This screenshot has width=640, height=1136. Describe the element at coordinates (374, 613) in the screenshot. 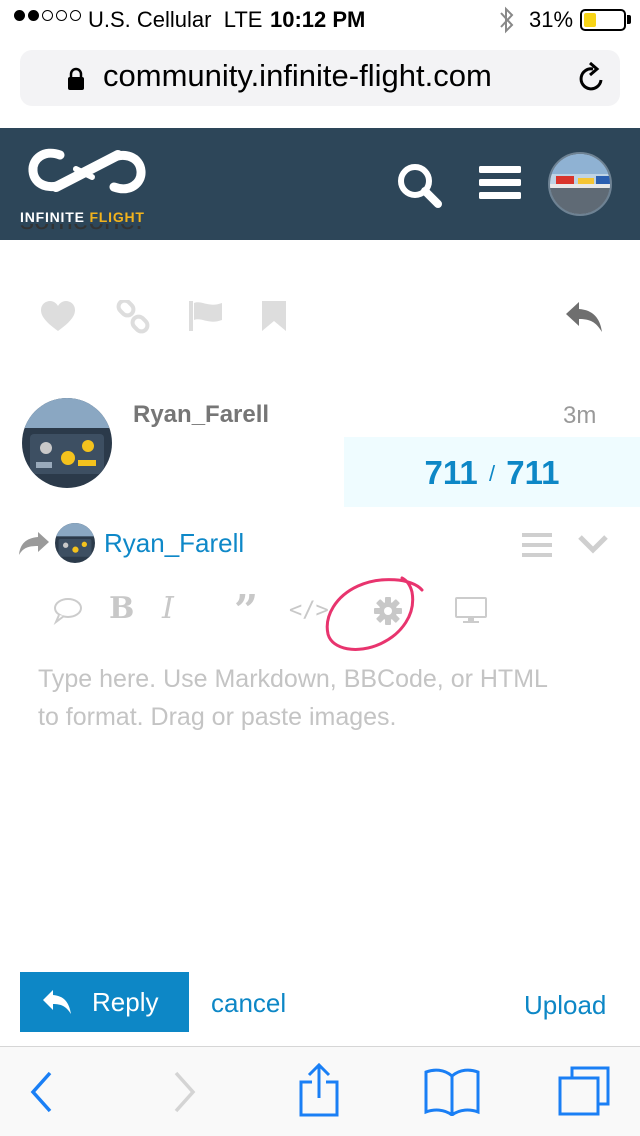

I see `annotation-circle-icon` at that location.